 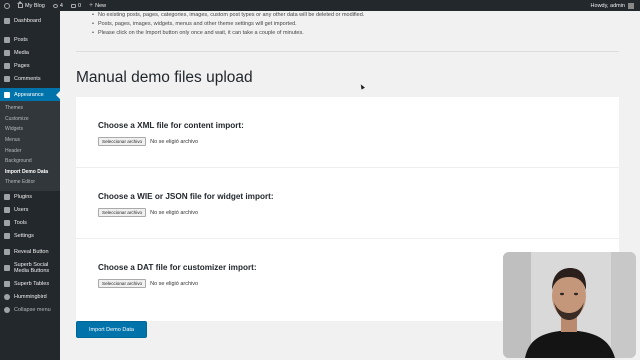 What do you see at coordinates (171, 125) in the screenshot?
I see `section-heading: Choose a XML file for content import:` at bounding box center [171, 125].